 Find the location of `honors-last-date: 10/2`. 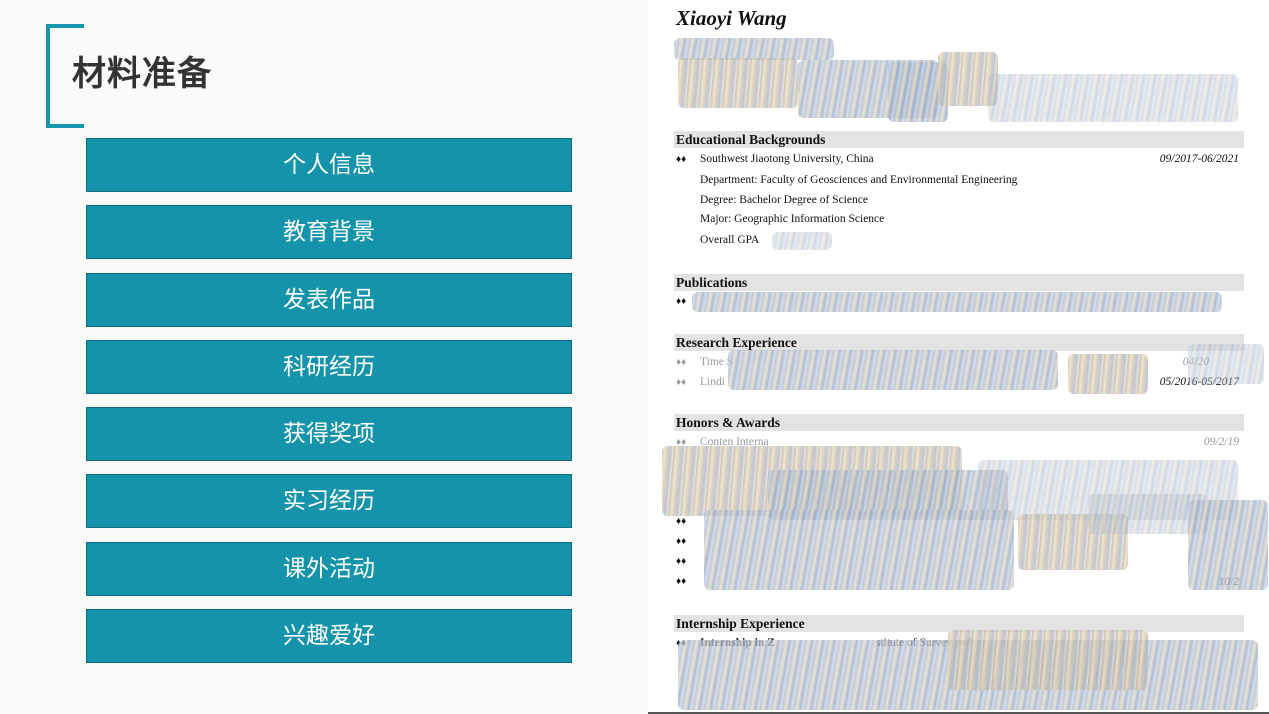

honors-last-date: 10/2 is located at coordinates (1228, 582).